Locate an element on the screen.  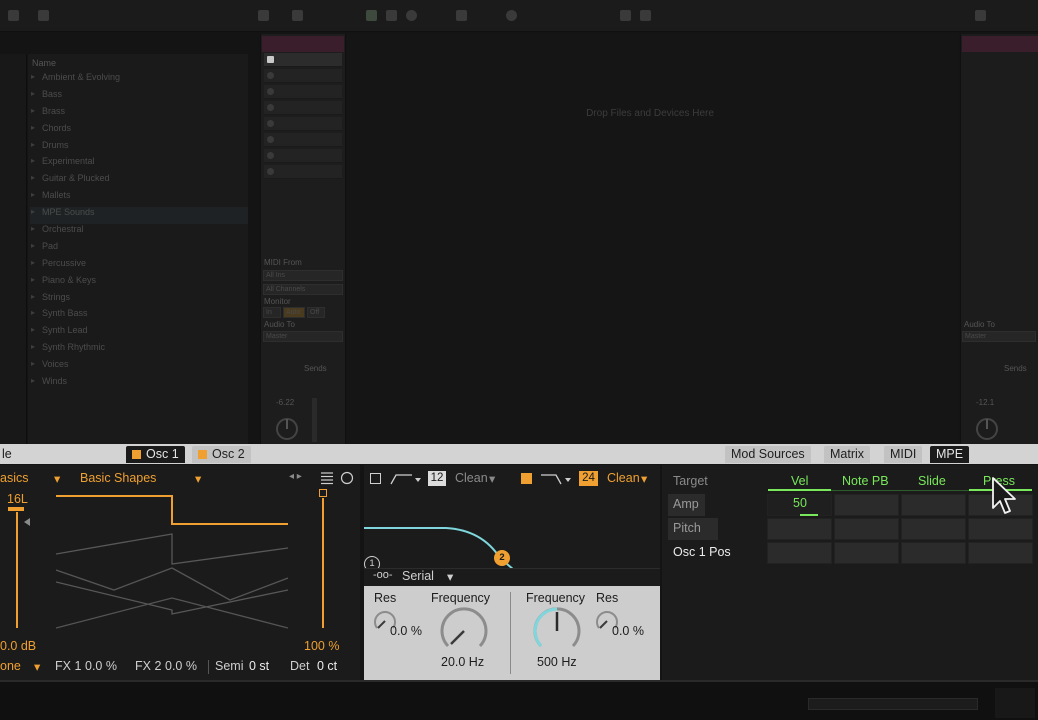
tab-mpe: MPE is located at coordinates (950, 454).